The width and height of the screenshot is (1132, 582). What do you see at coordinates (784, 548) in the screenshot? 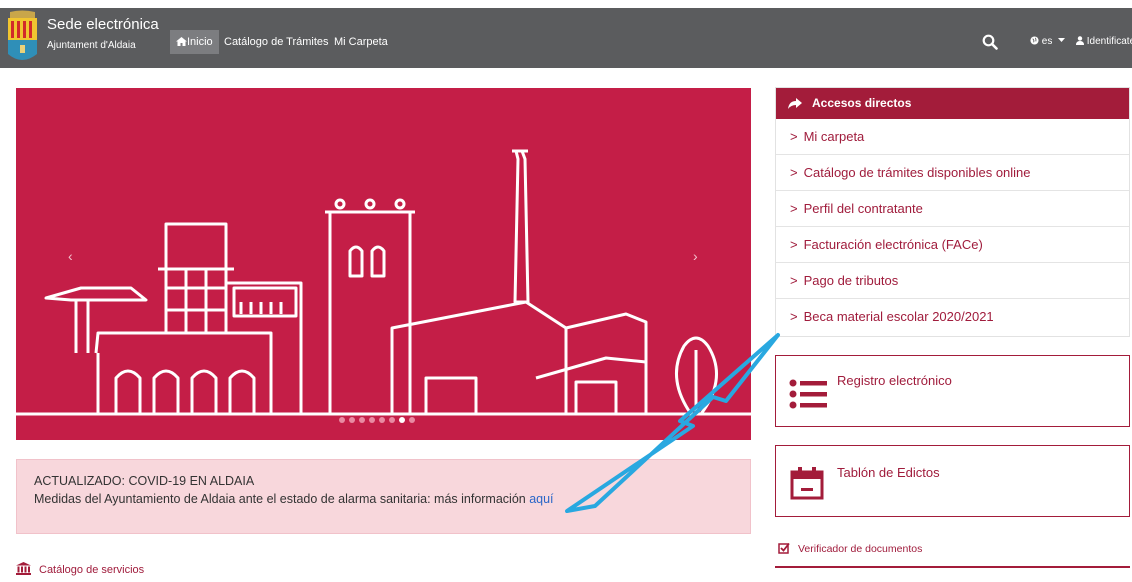
I see `checkbox-icon` at bounding box center [784, 548].